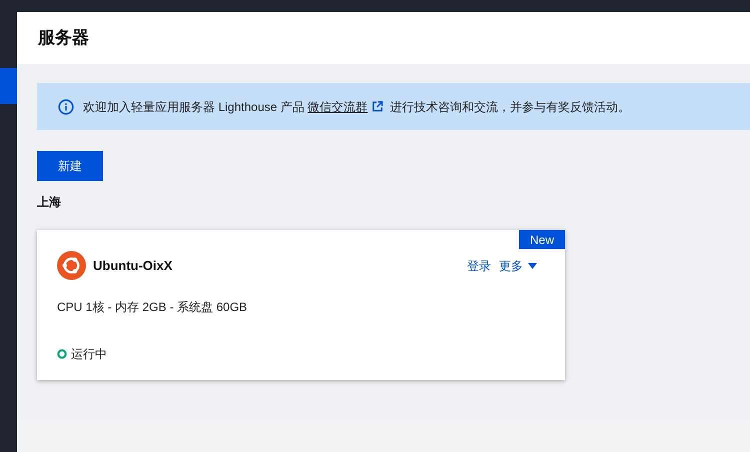 The width and height of the screenshot is (750, 452). What do you see at coordinates (70, 166) in the screenshot?
I see `create-button: 新建` at bounding box center [70, 166].